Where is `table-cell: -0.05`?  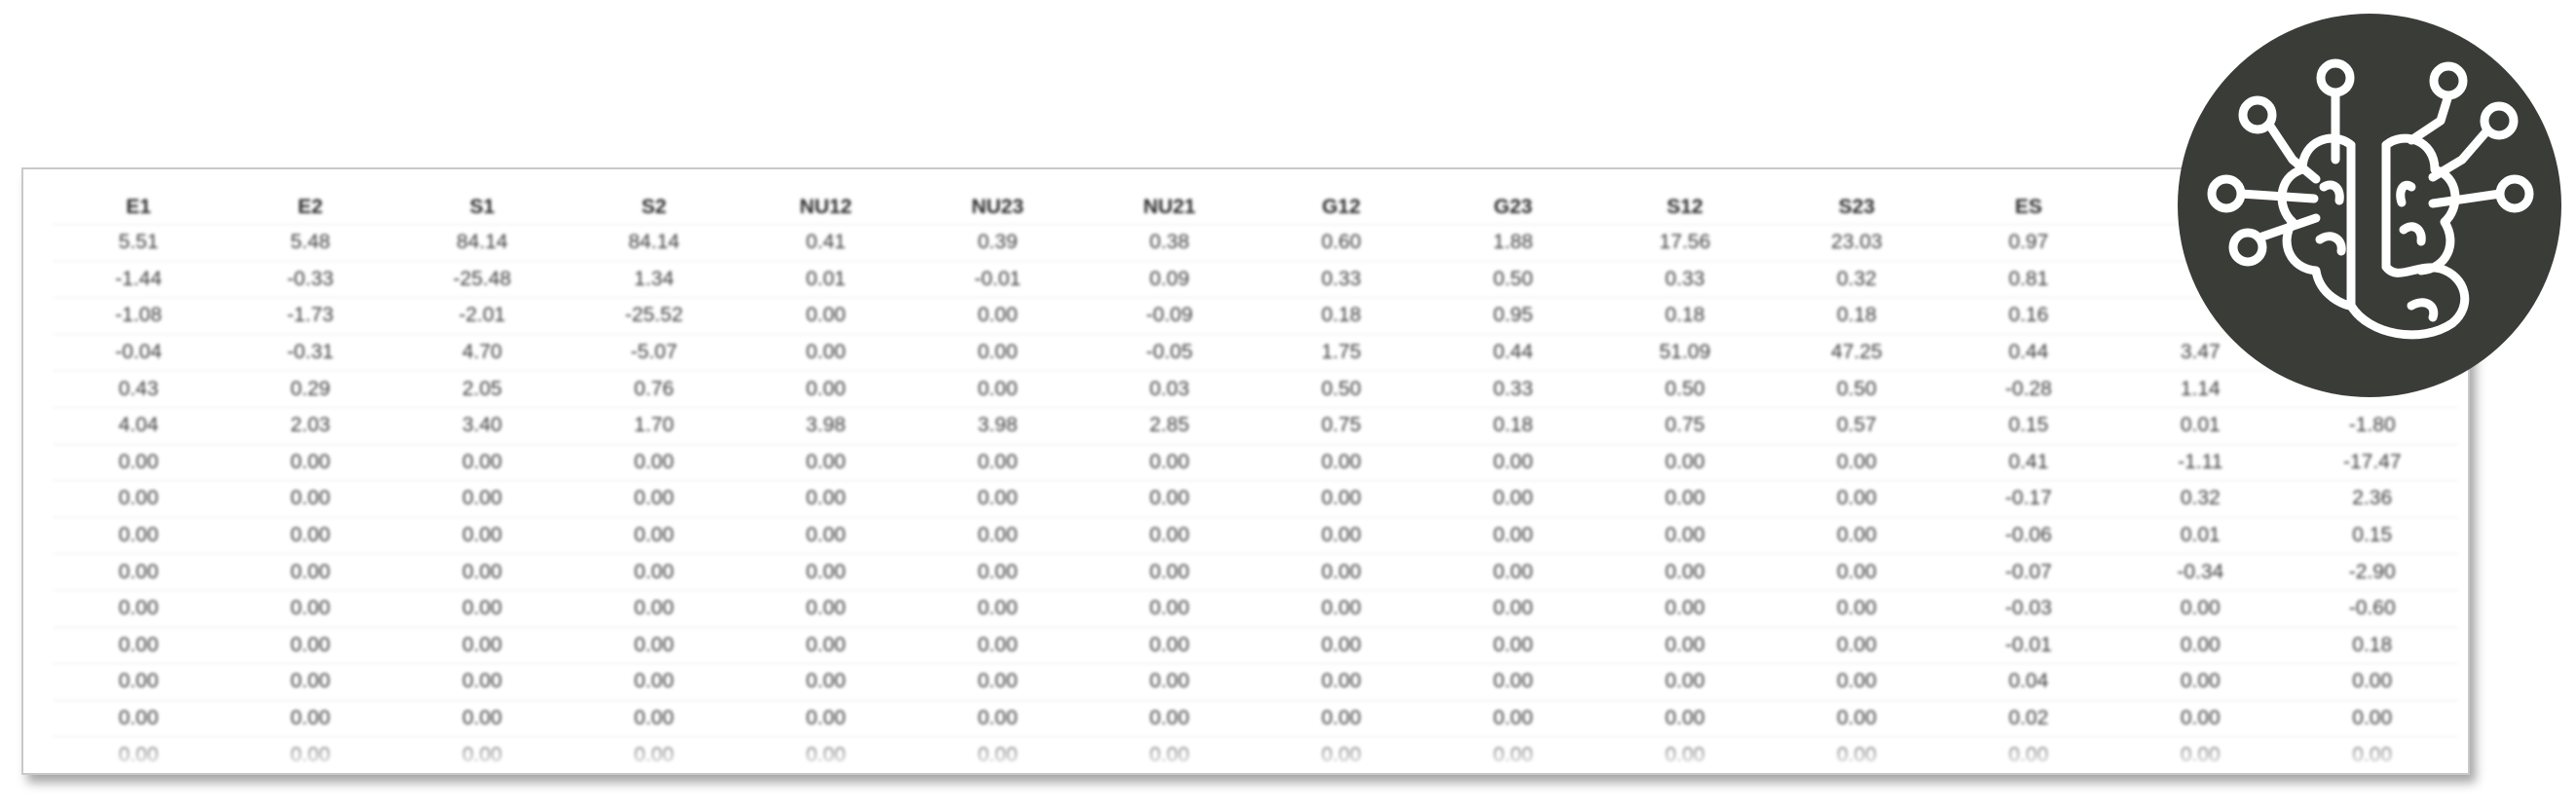 table-cell: -0.05 is located at coordinates (1169, 353).